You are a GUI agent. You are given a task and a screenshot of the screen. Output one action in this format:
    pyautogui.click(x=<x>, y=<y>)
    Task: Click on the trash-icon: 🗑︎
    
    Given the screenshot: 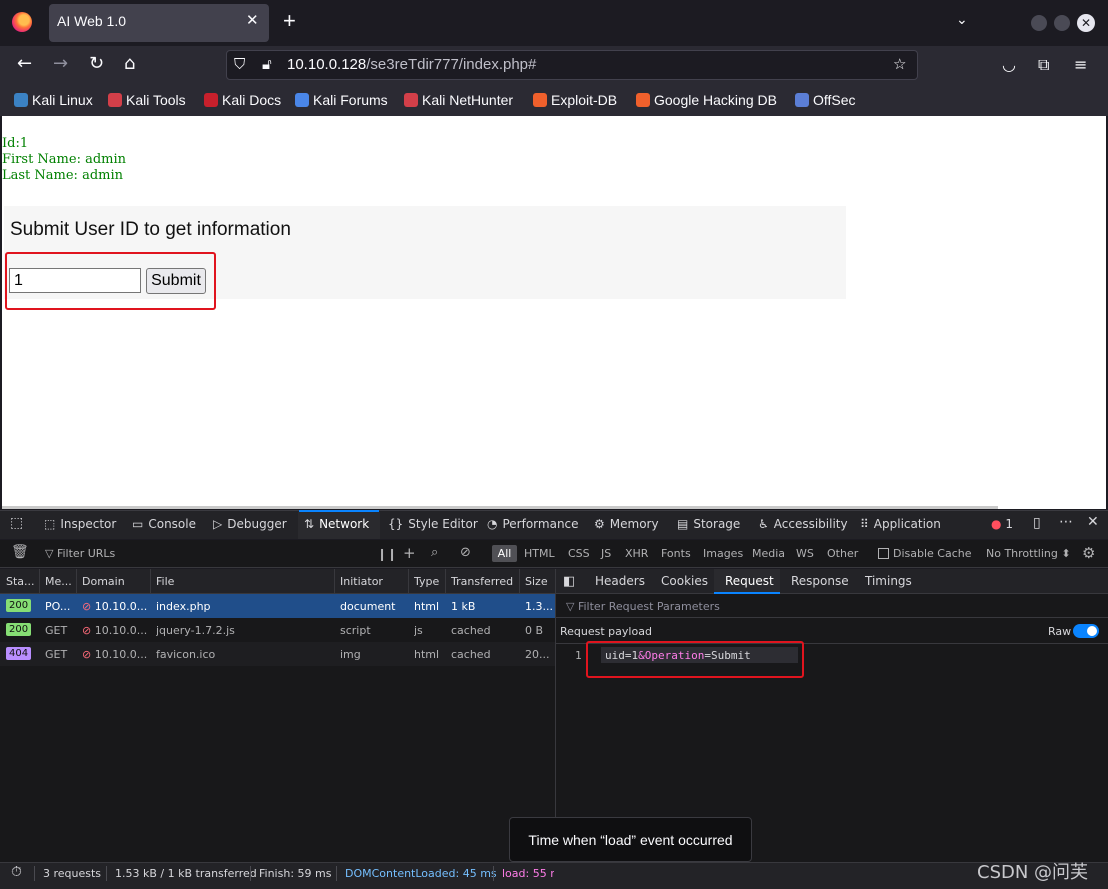 What is the action you would take?
    pyautogui.click(x=20, y=552)
    